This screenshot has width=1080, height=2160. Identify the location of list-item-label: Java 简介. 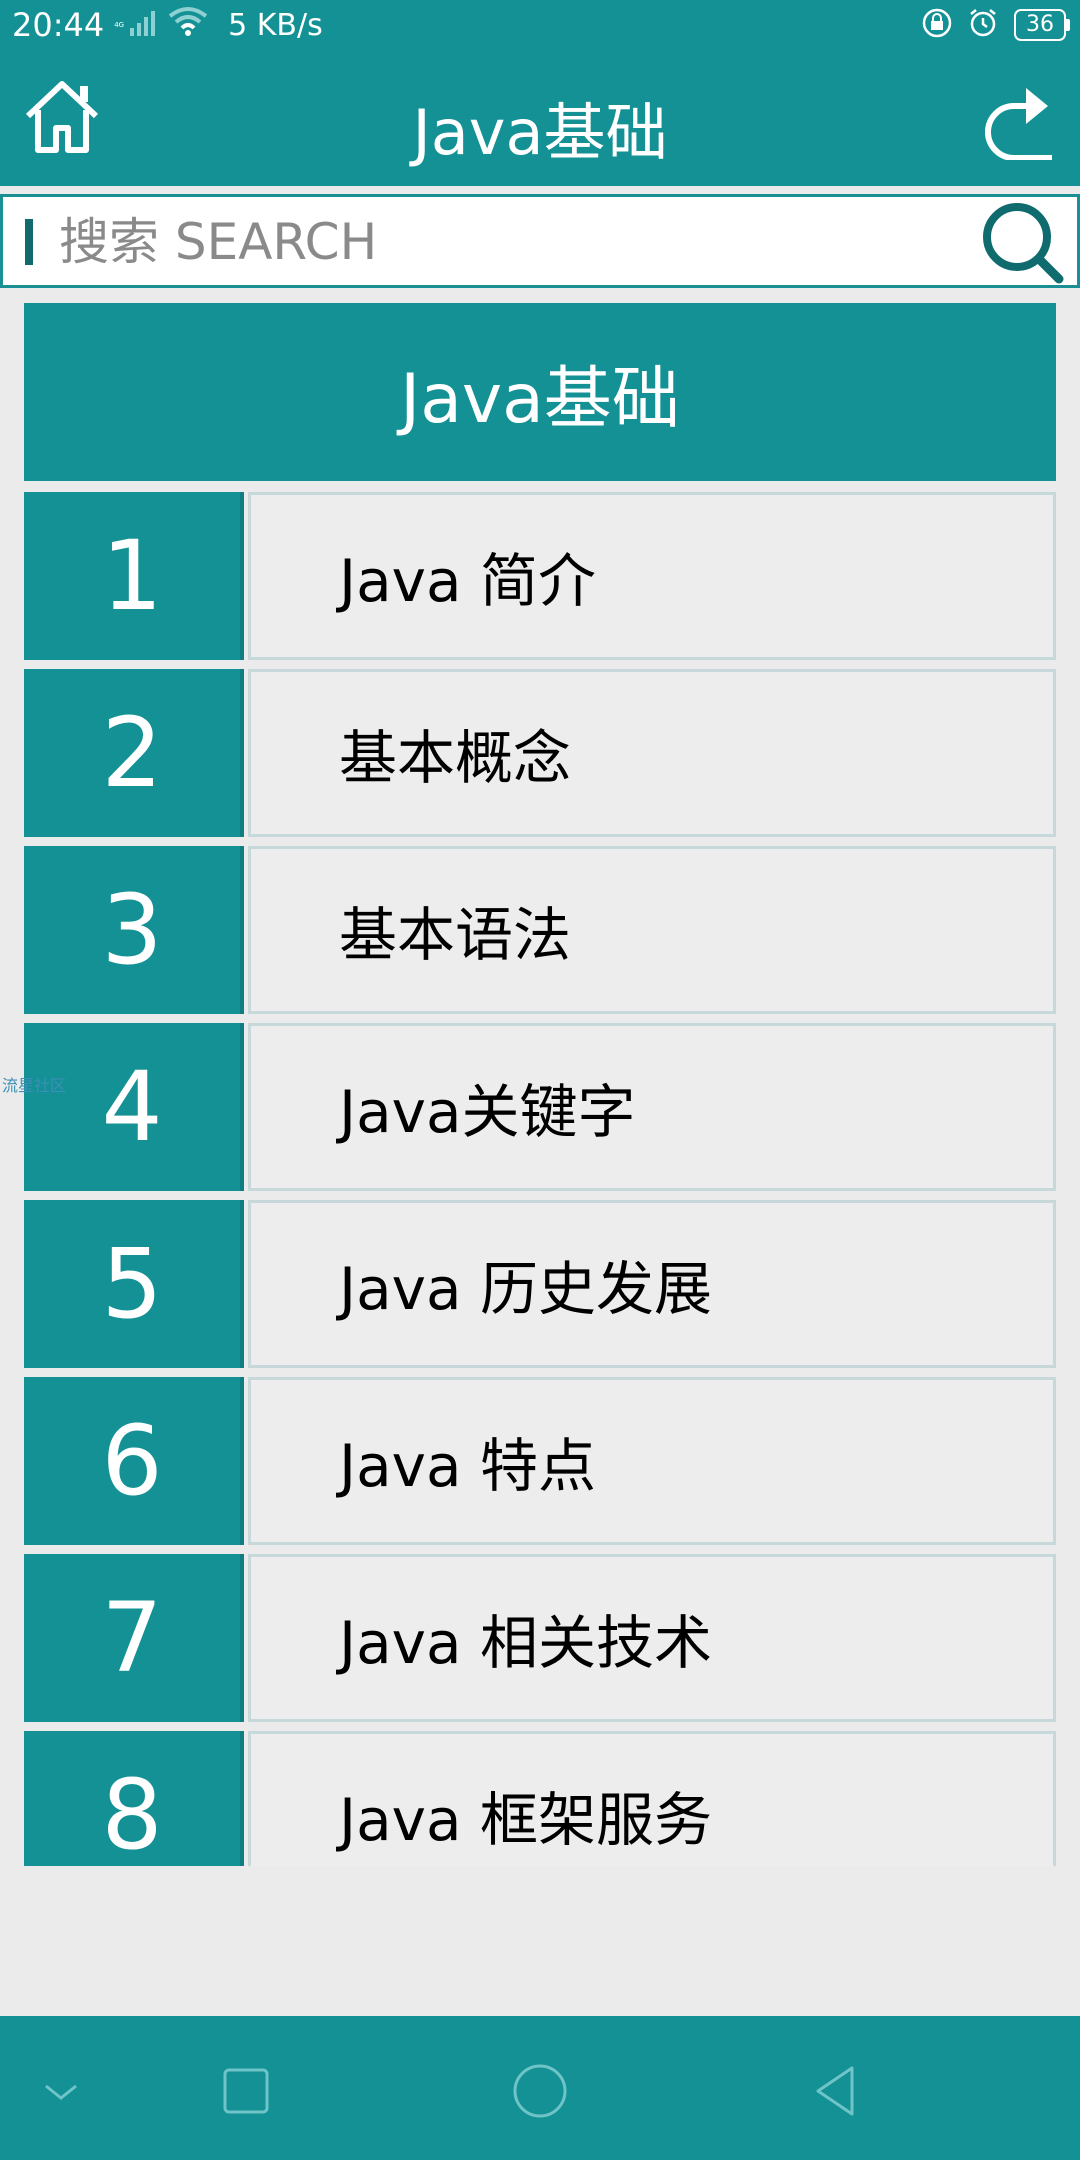
(652, 576).